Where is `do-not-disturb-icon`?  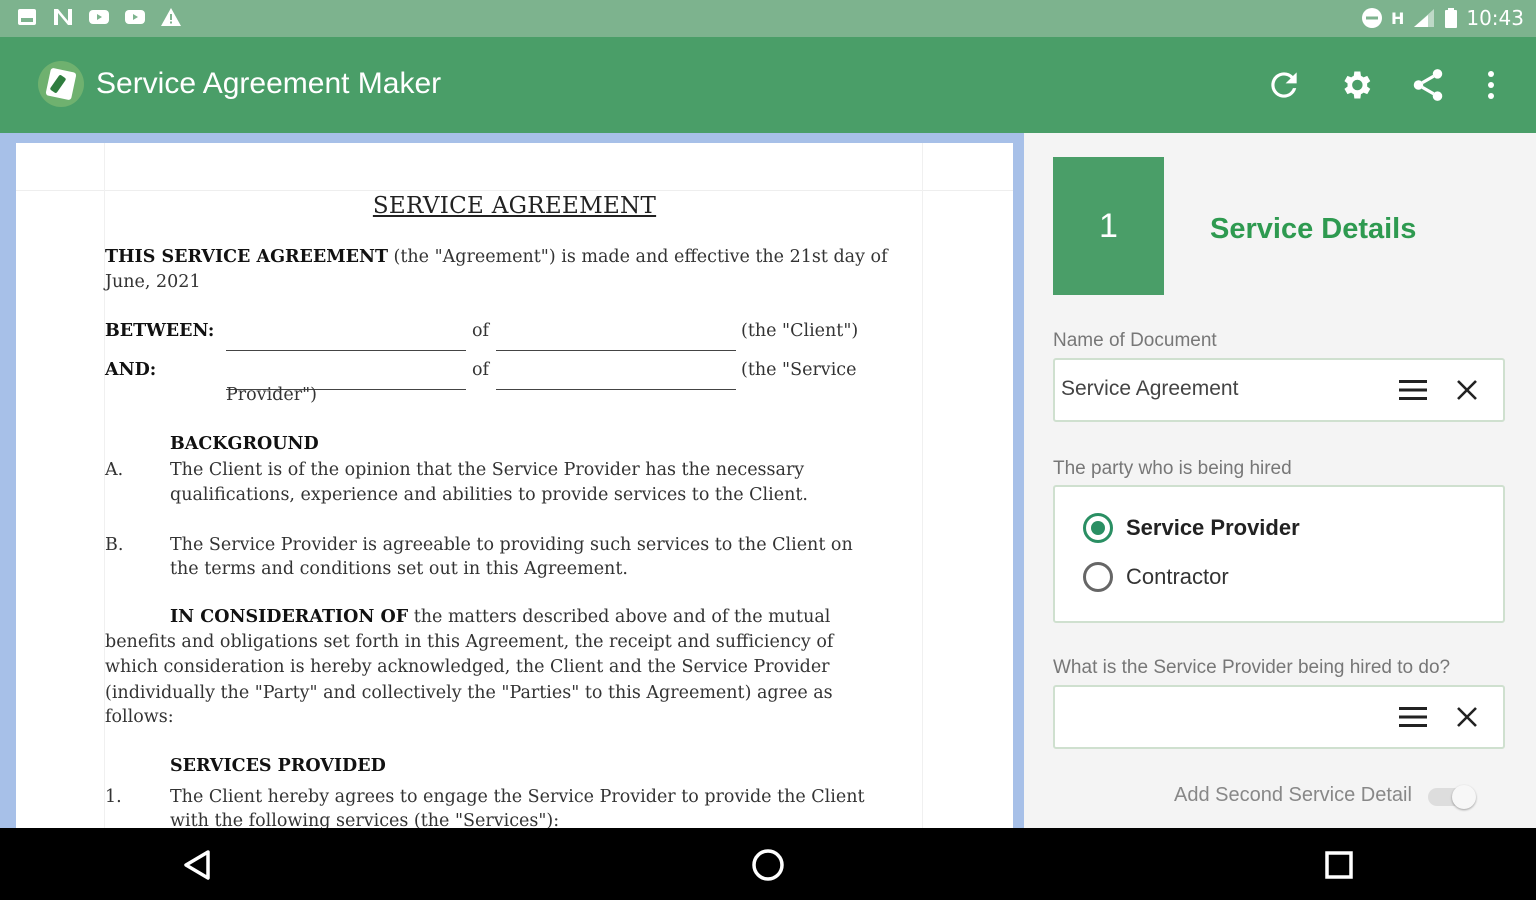
do-not-disturb-icon is located at coordinates (1371, 18).